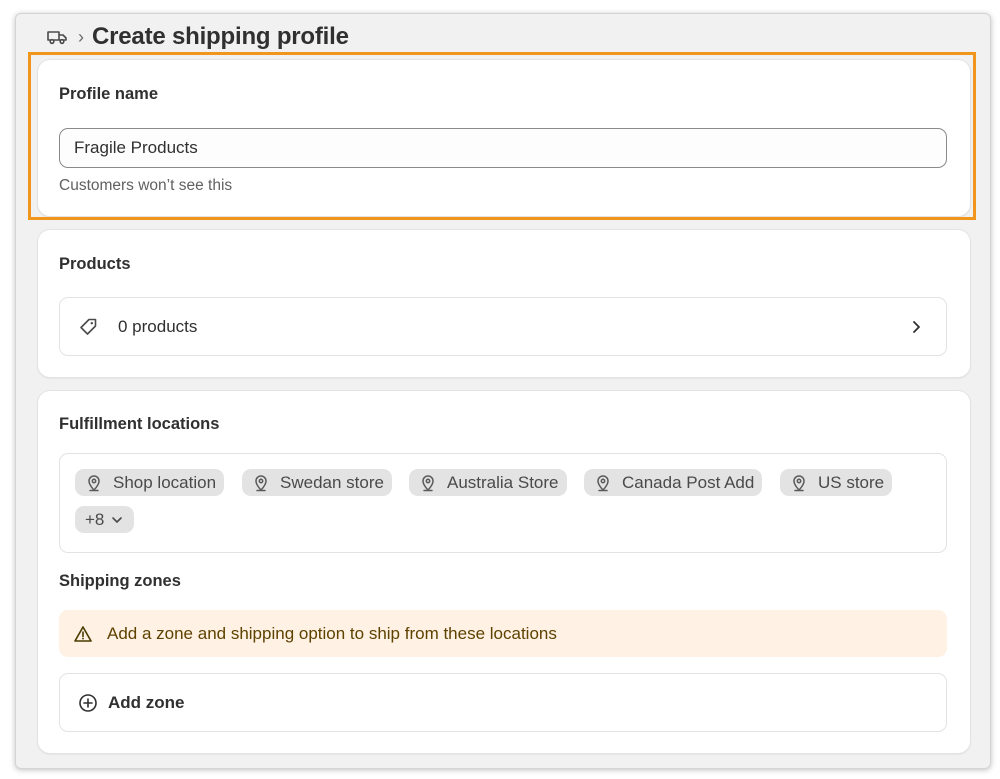  What do you see at coordinates (95, 519) in the screenshot?
I see `more-locations-count: +8` at bounding box center [95, 519].